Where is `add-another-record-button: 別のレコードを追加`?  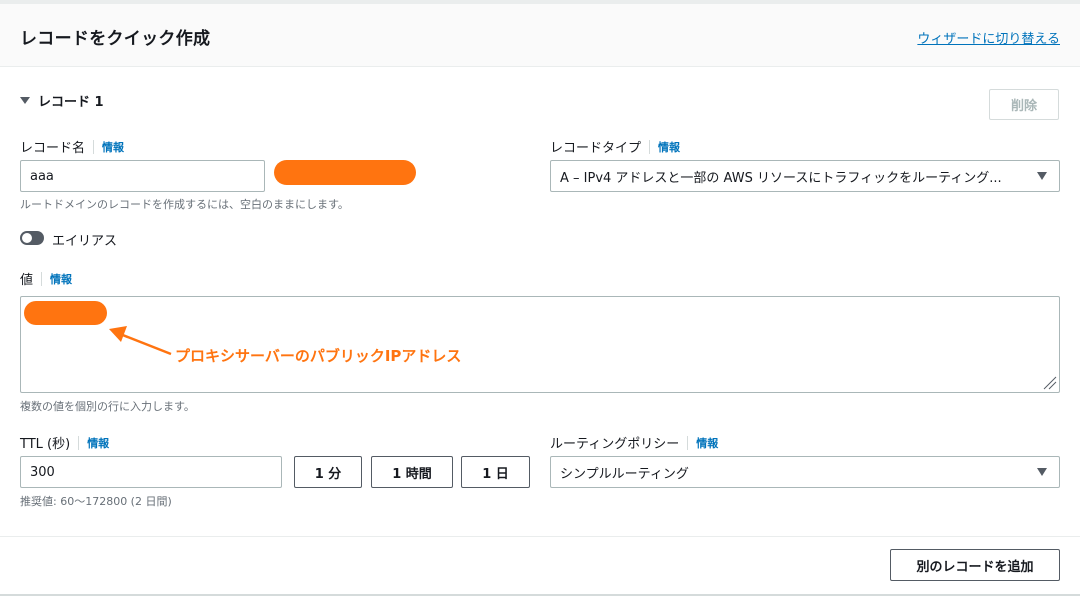 add-another-record-button: 別のレコードを追加 is located at coordinates (975, 565).